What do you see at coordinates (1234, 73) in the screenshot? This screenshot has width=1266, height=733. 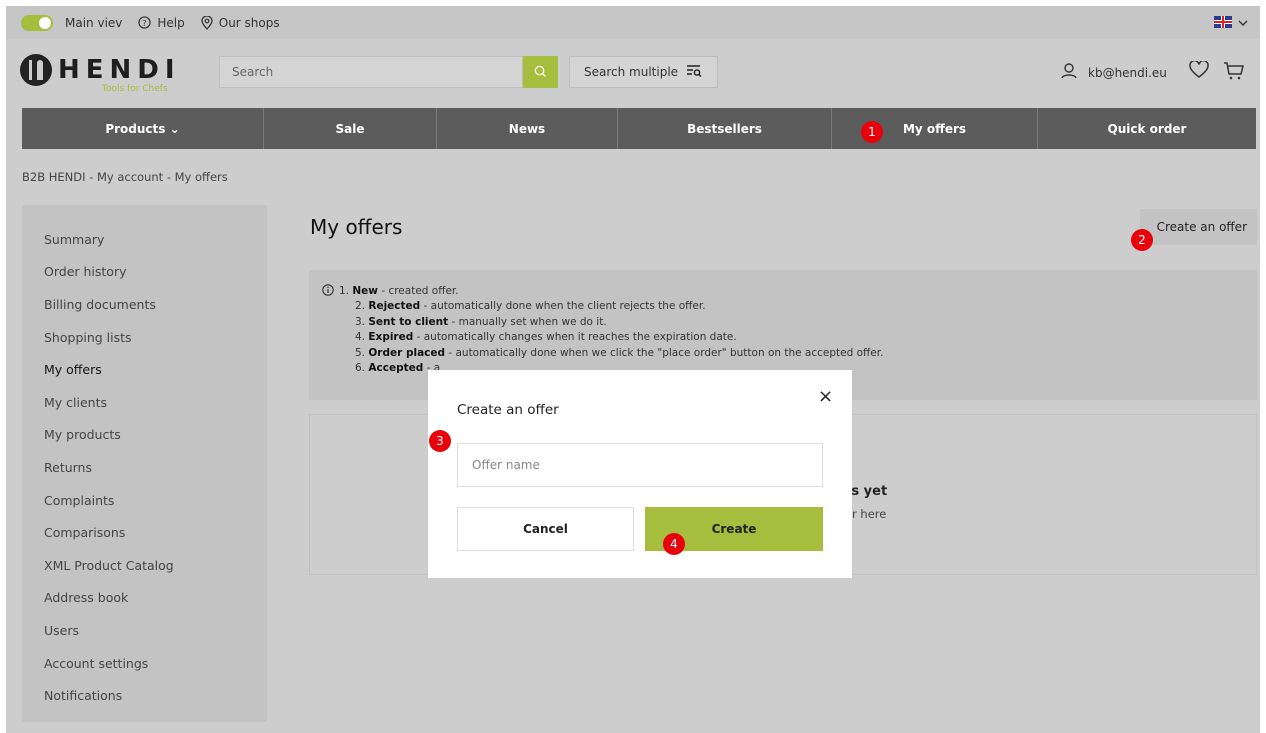 I see `cart-icon` at bounding box center [1234, 73].